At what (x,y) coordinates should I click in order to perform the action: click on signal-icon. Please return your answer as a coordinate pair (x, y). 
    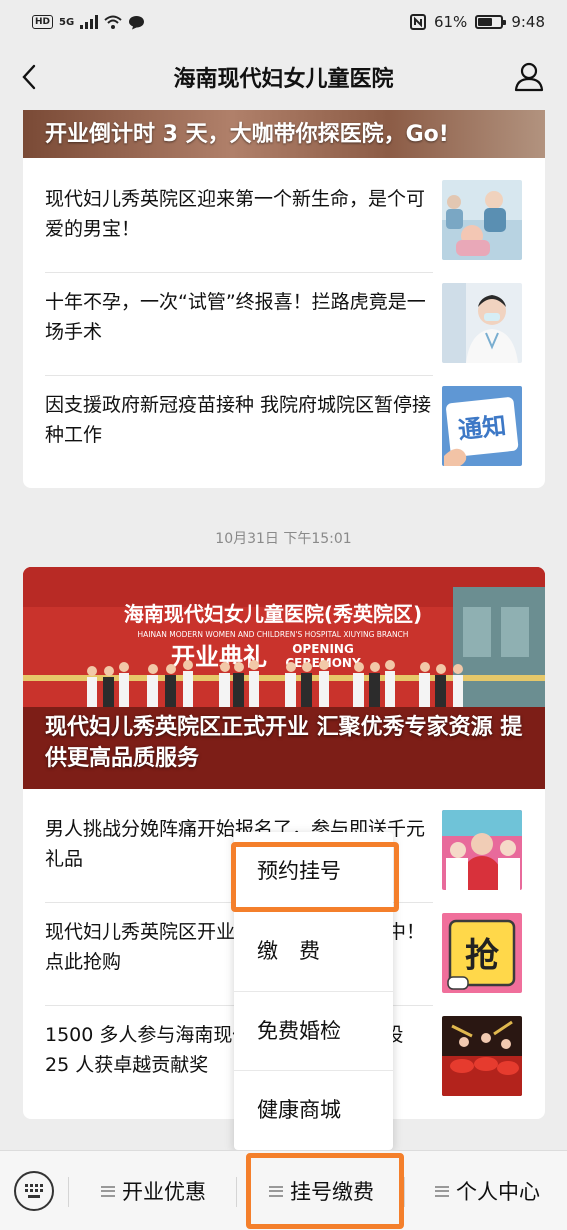
    Looking at the image, I should click on (89, 22).